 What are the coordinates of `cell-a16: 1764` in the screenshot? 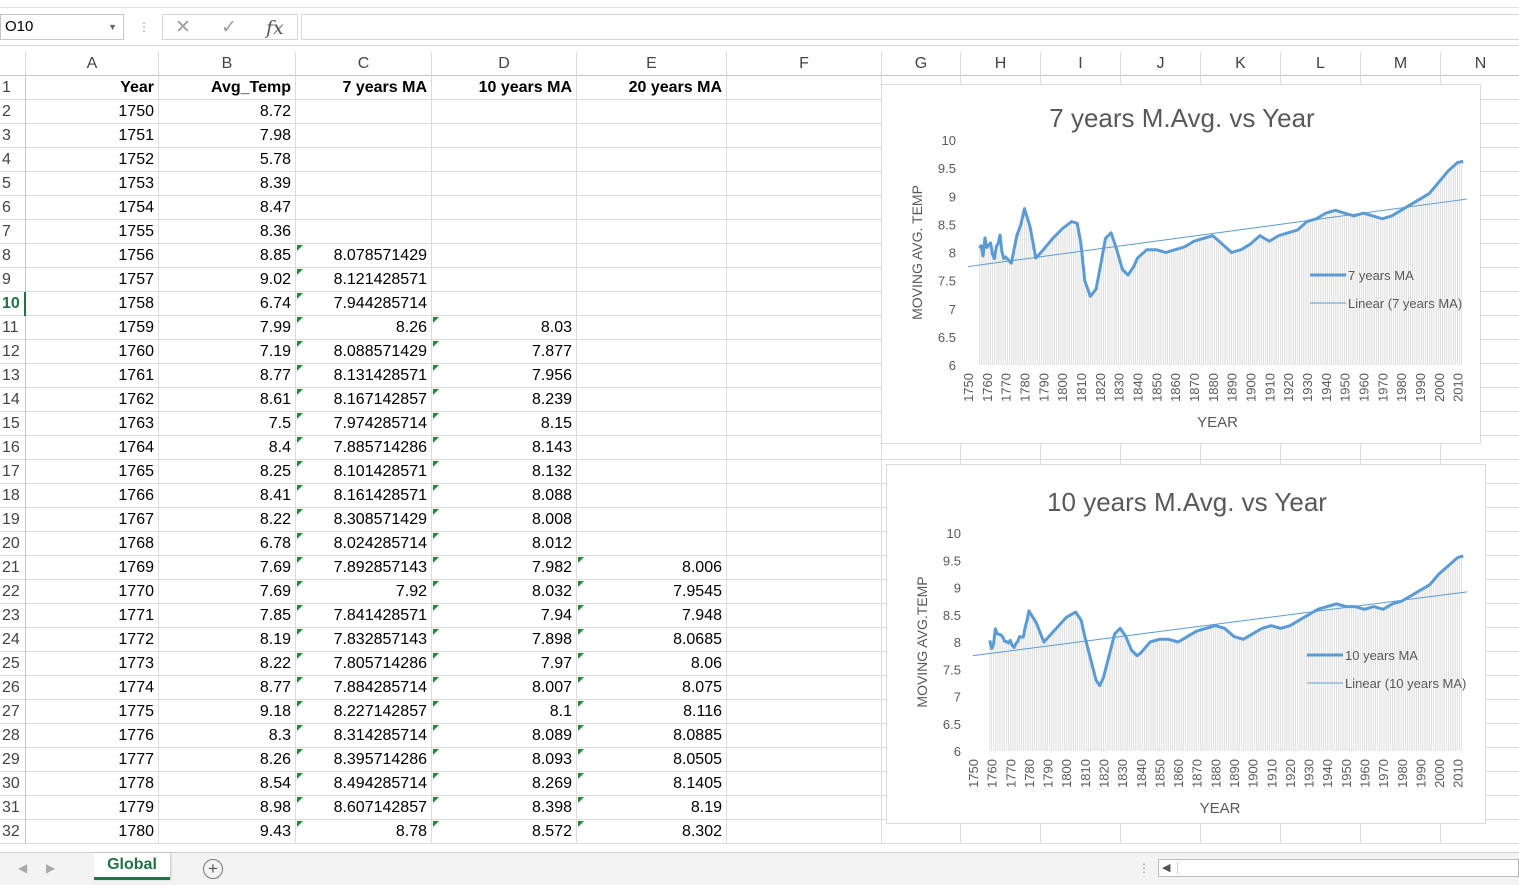 It's located at (92, 448).